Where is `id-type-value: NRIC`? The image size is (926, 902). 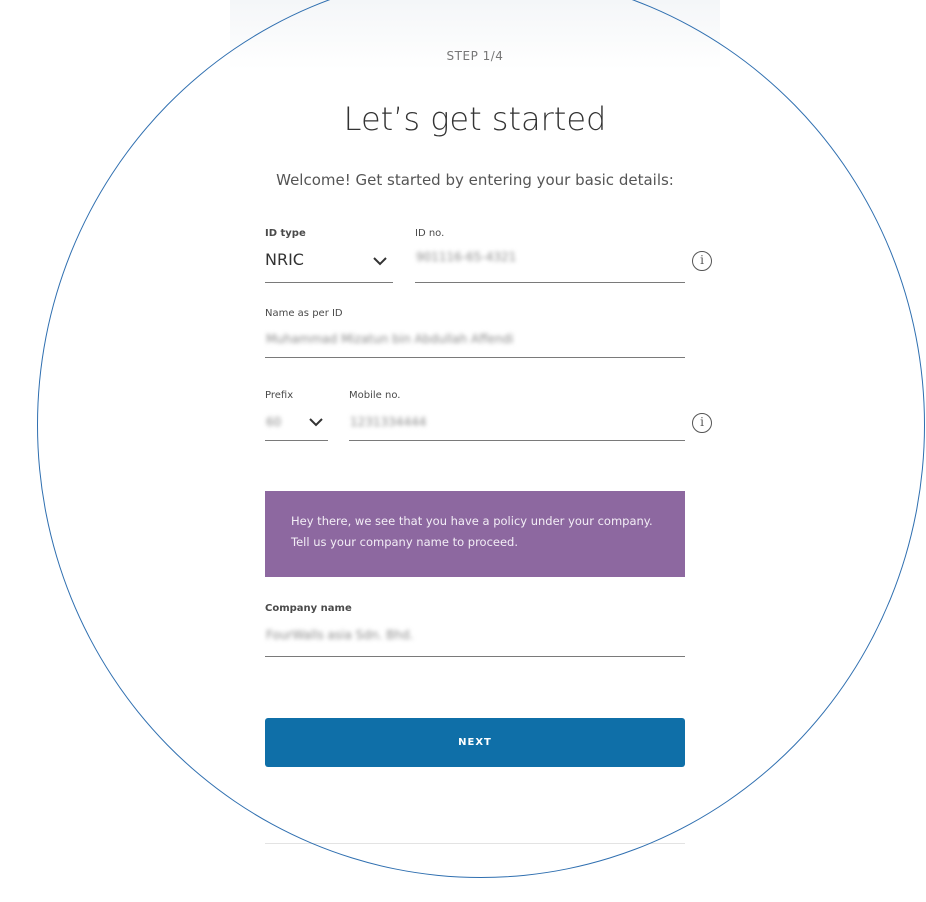 id-type-value: NRIC is located at coordinates (284, 259).